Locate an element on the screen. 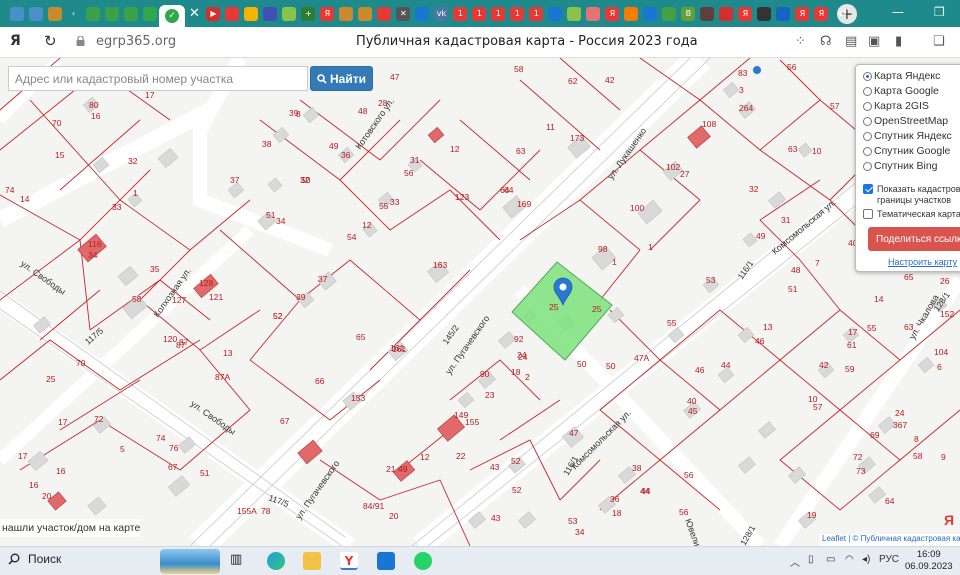 The height and width of the screenshot is (575, 960). layer-option: Карта Яндекс is located at coordinates (901, 76).